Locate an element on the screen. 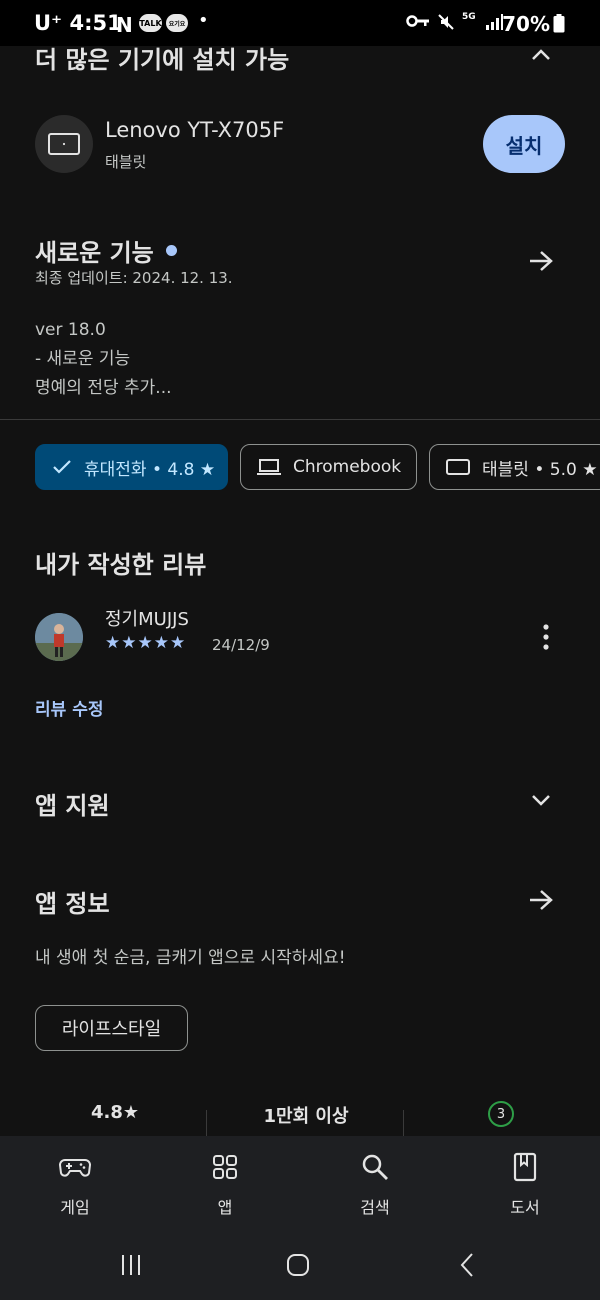 The height and width of the screenshot is (1300, 600). whats-new-header: 새로운 기능 is located at coordinates (106, 250).